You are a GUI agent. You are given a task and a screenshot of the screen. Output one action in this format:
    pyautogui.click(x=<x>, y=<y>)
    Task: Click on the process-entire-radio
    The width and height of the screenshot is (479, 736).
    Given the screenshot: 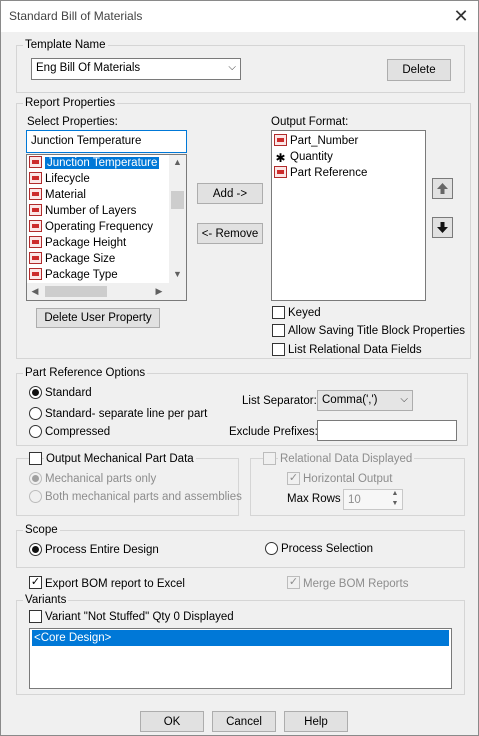 What is the action you would take?
    pyautogui.click(x=35, y=549)
    